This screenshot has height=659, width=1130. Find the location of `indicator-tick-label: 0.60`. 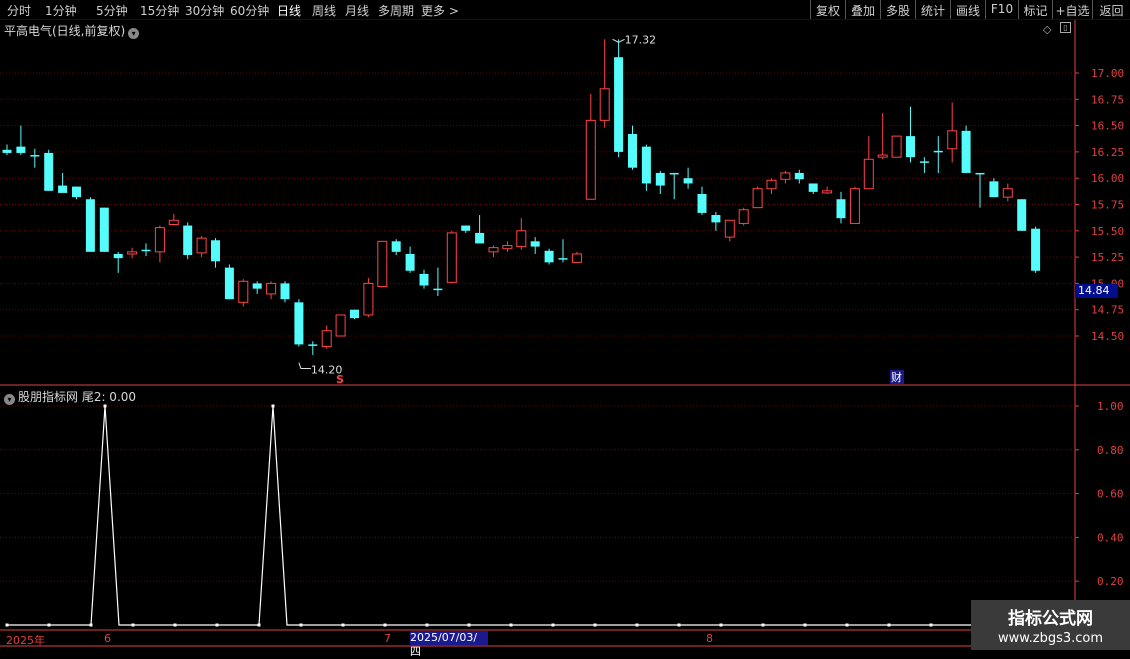

indicator-tick-label: 0.60 is located at coordinates (1110, 494).